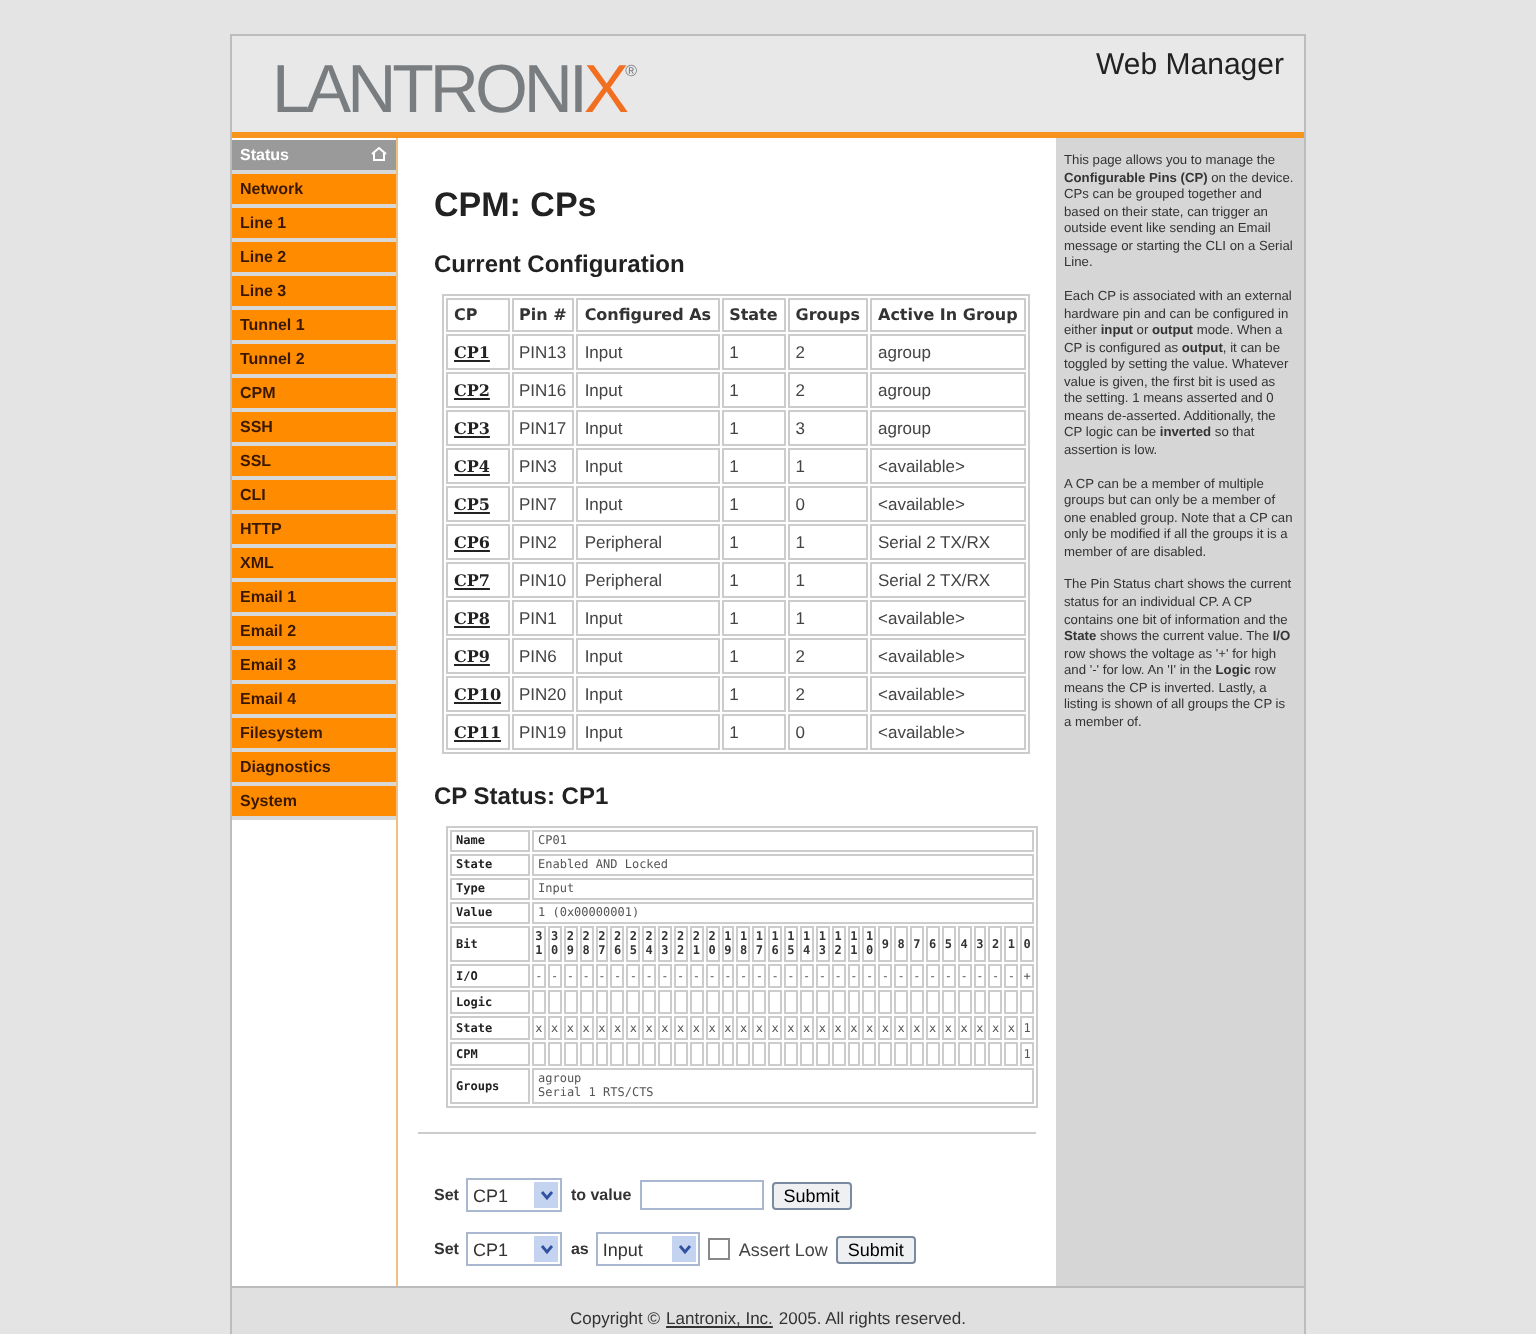 The width and height of the screenshot is (1536, 1334). I want to click on nav-item: CPM, so click(314, 395).